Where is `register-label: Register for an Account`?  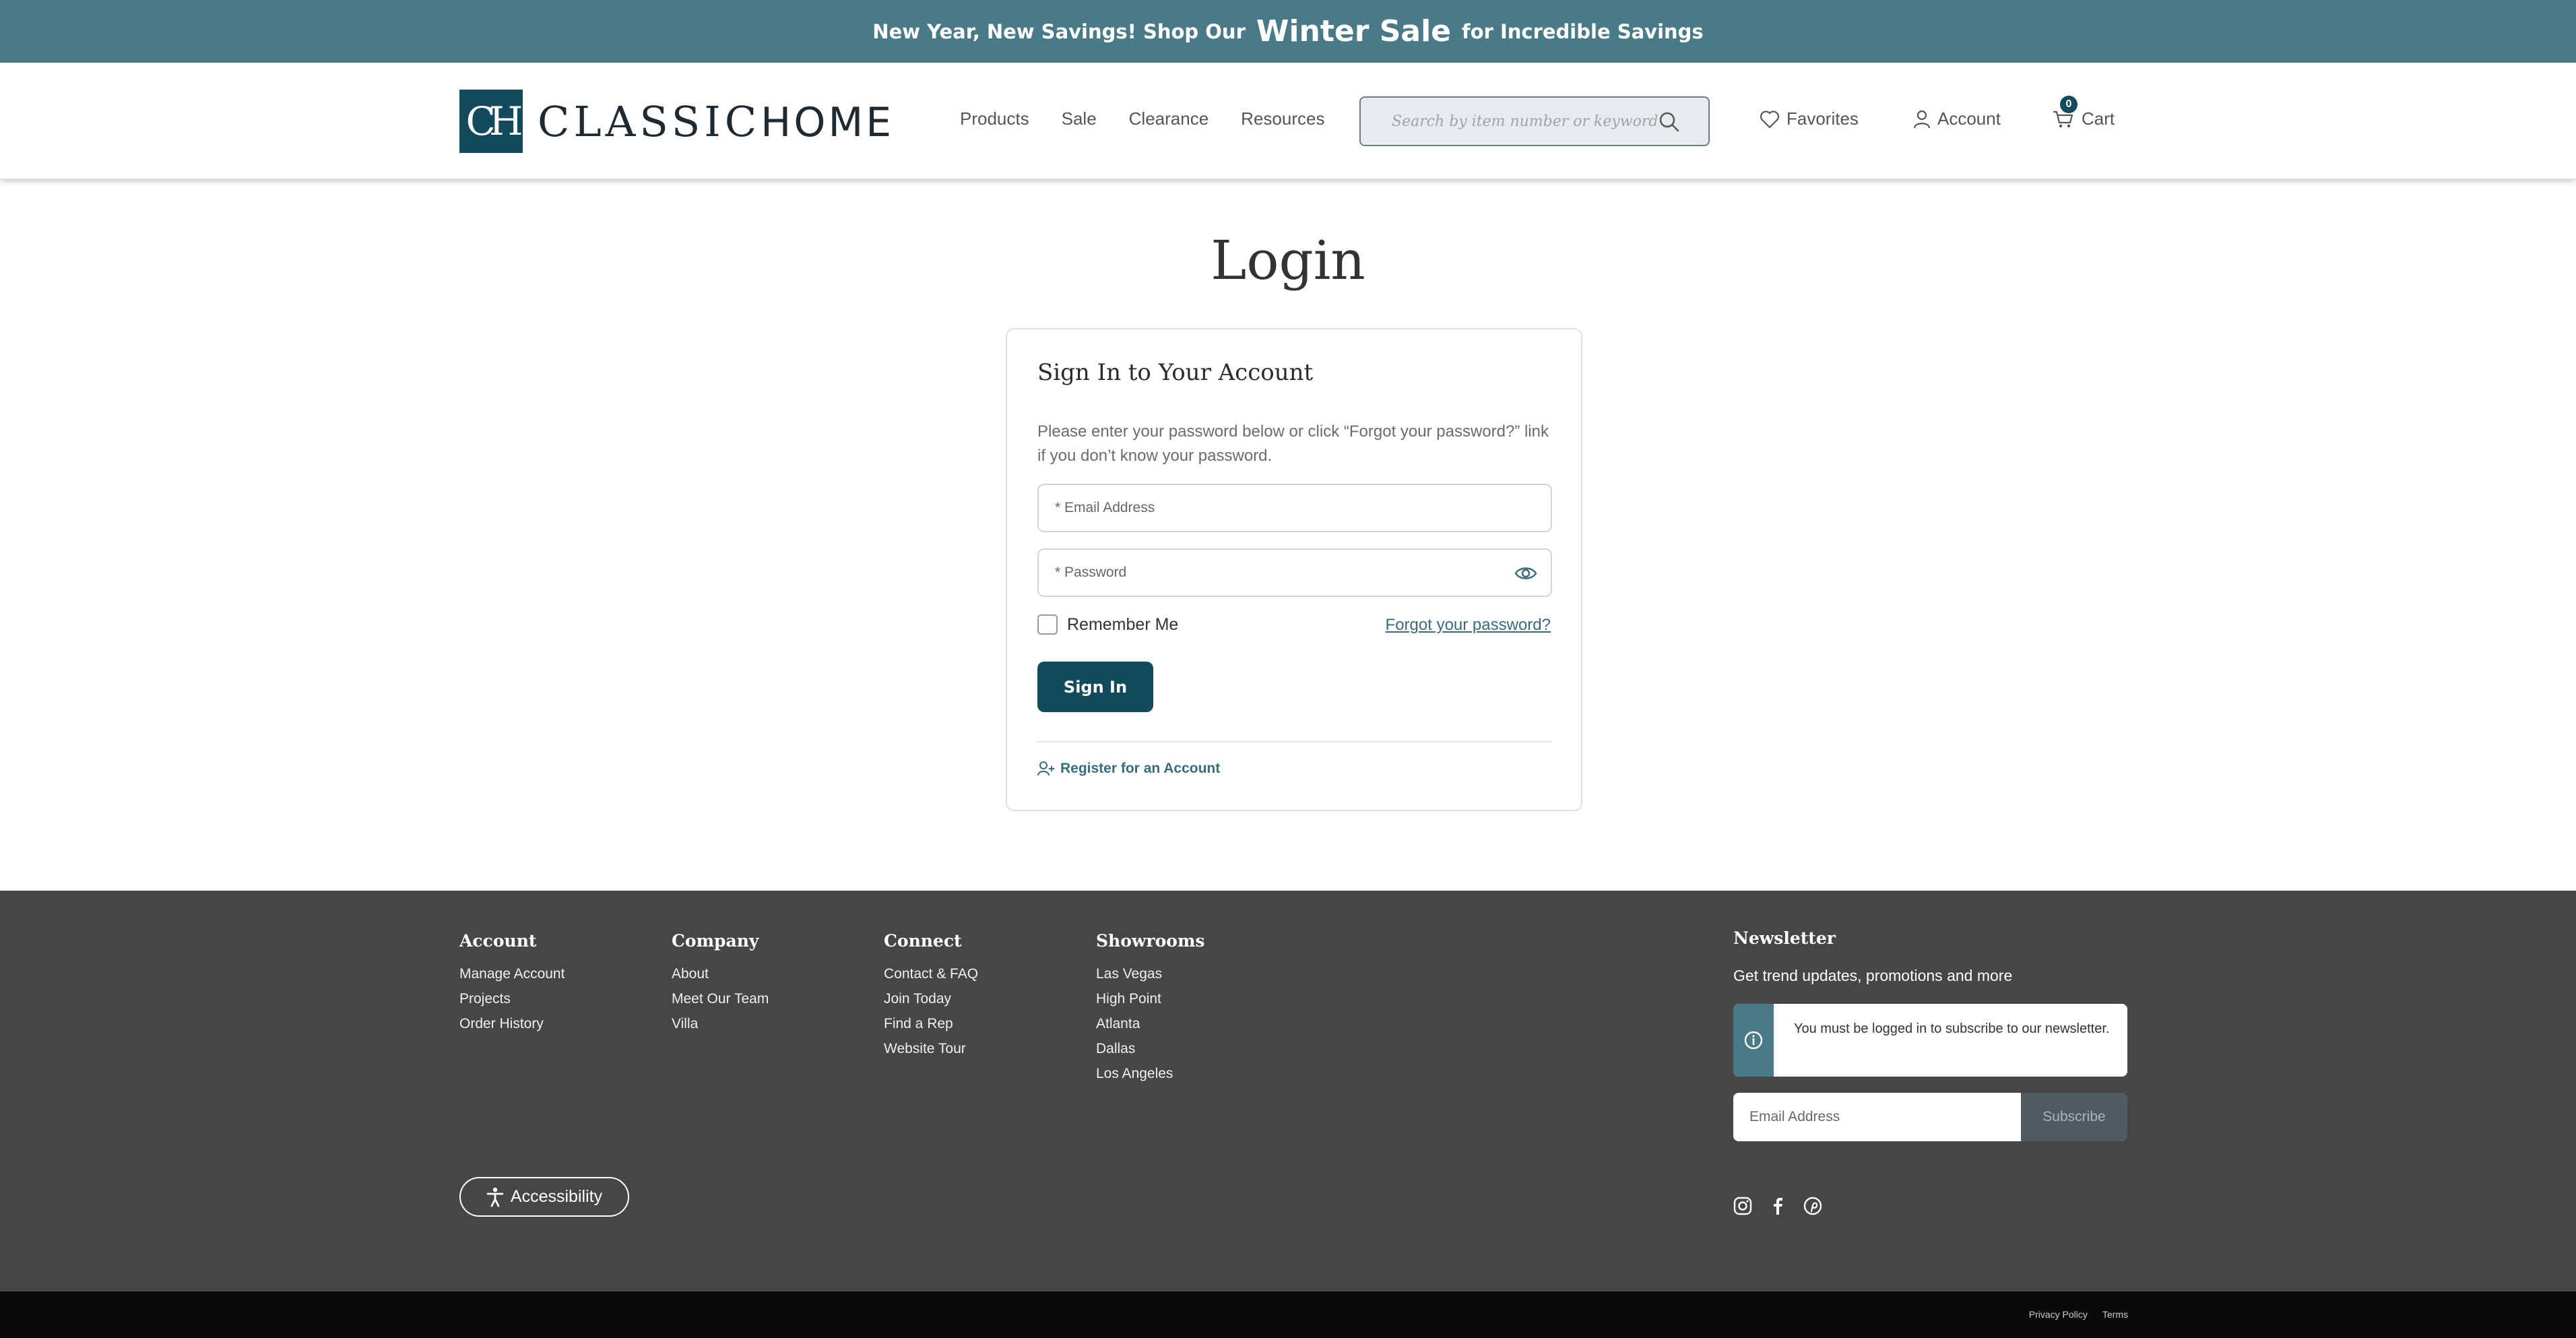 register-label: Register for an Account is located at coordinates (1140, 768).